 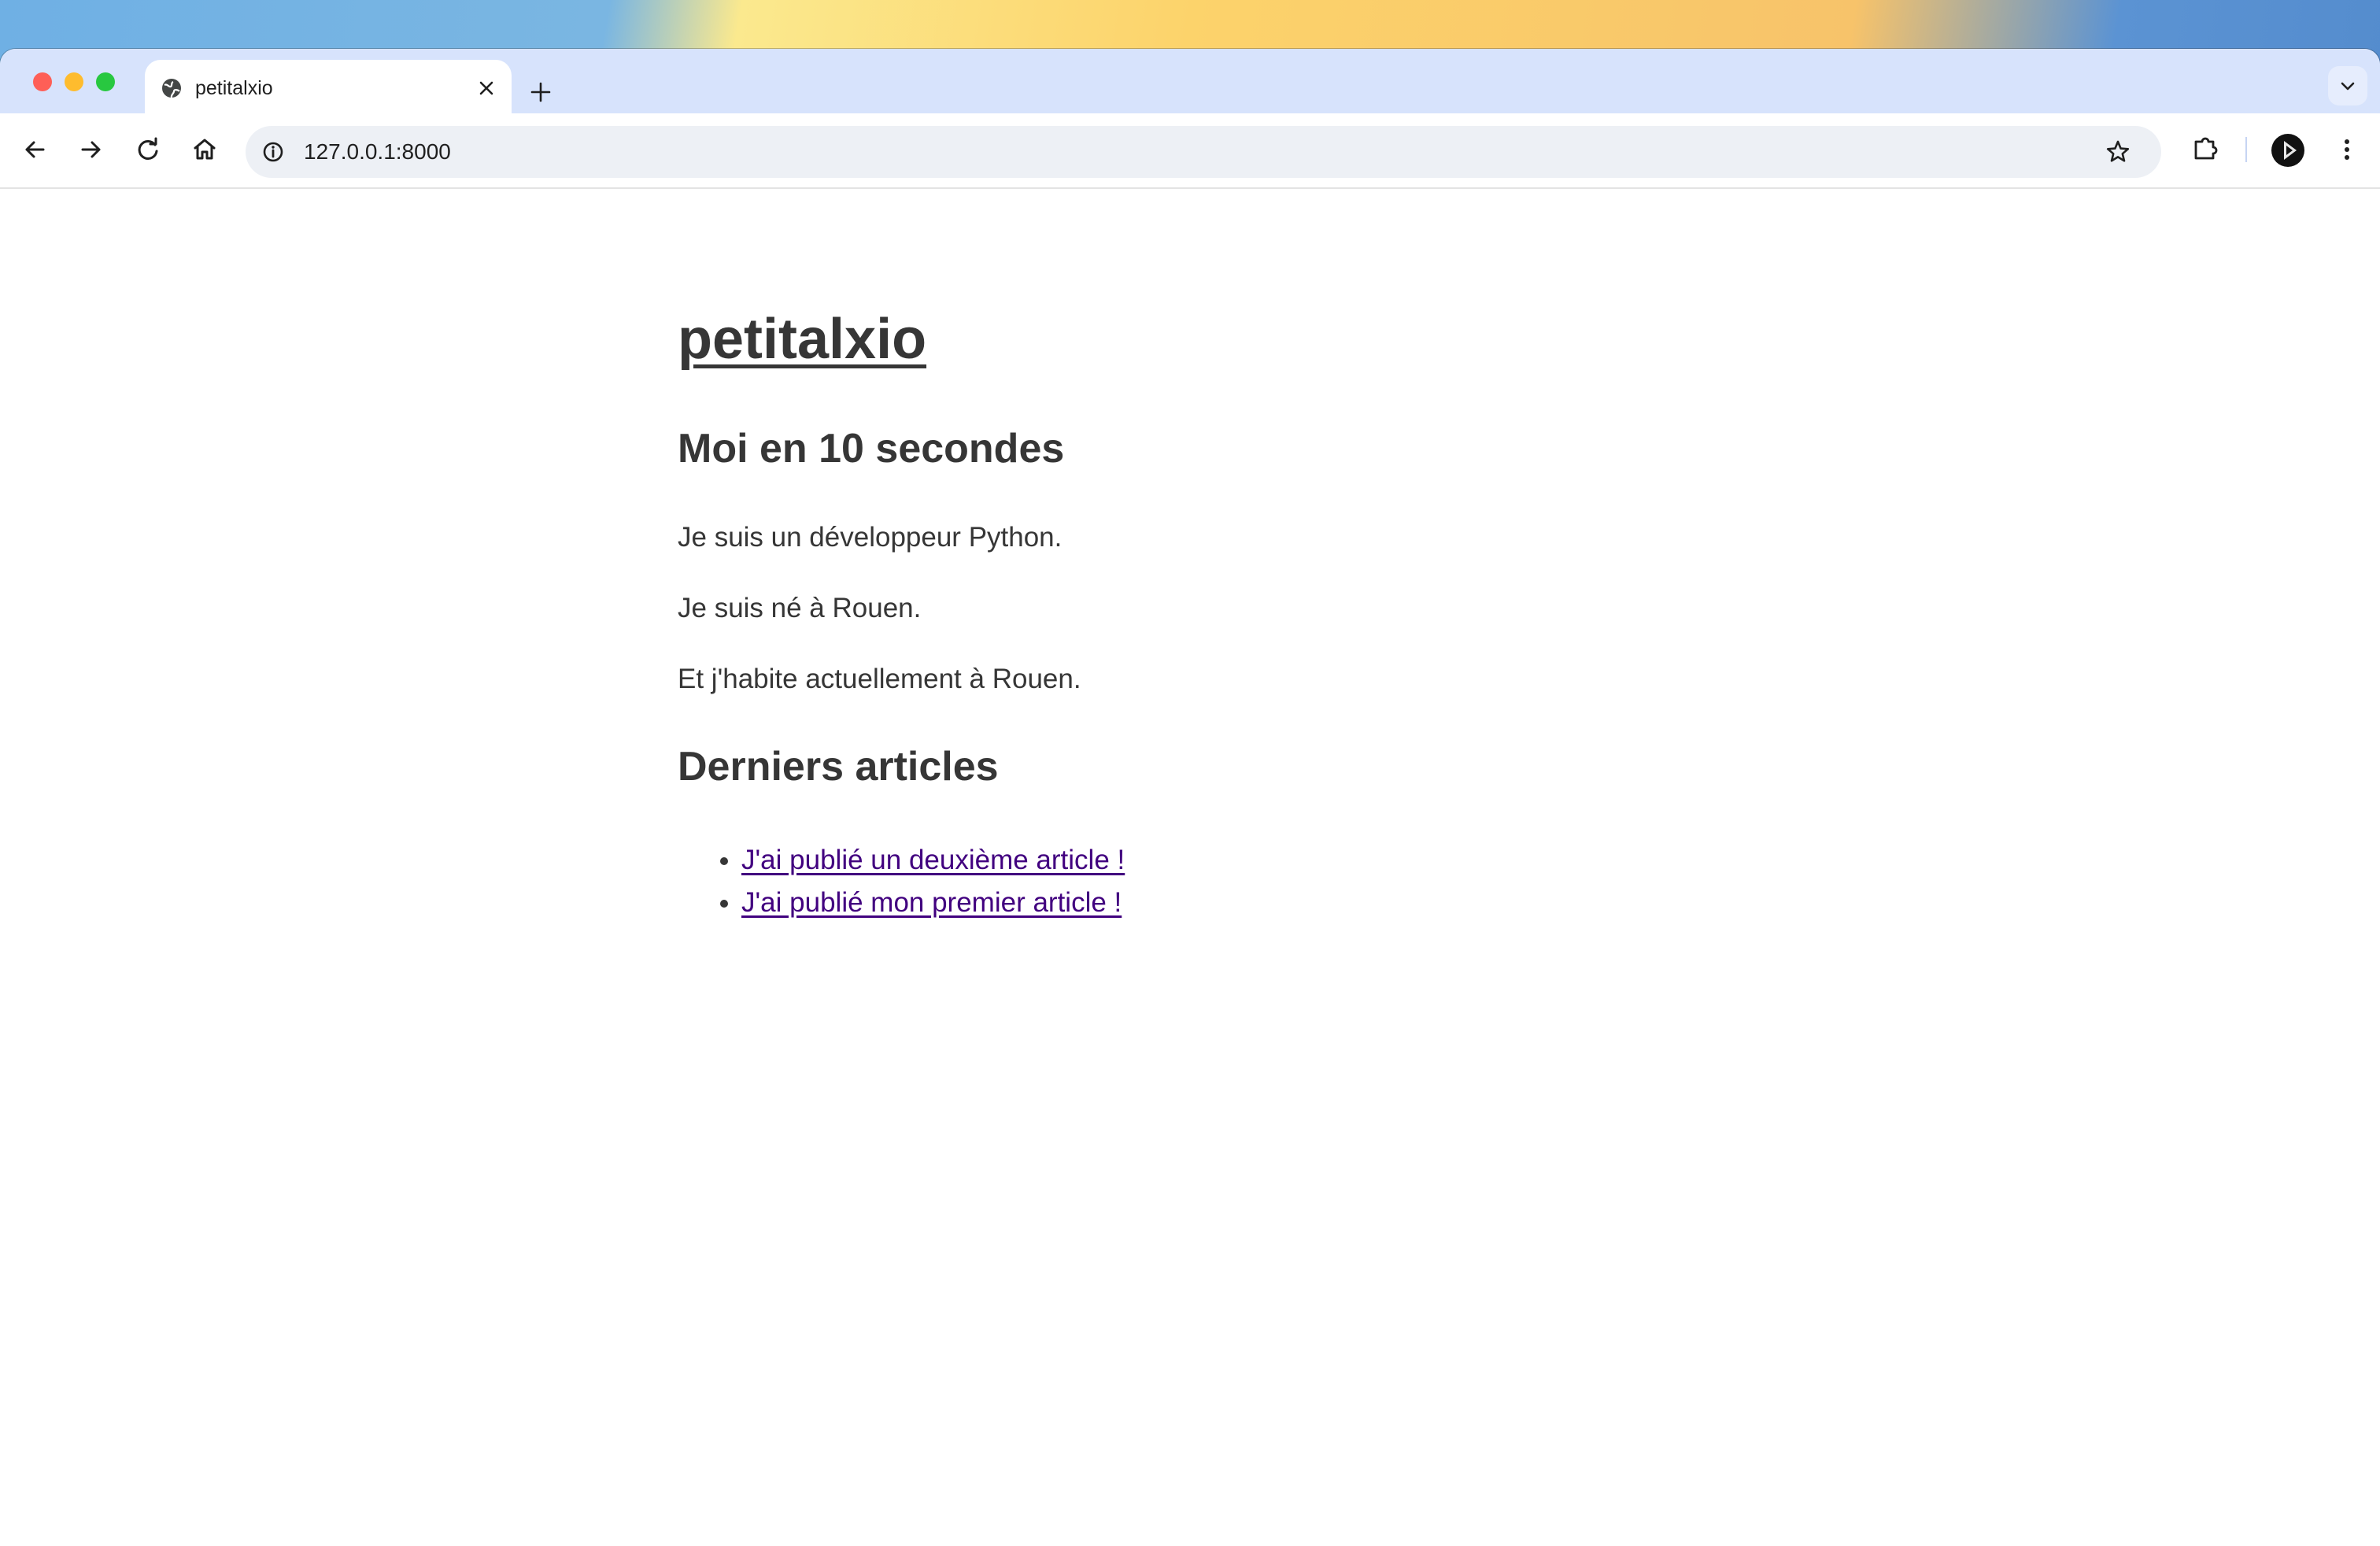 I want to click on close-tab-icon, so click(x=486, y=88).